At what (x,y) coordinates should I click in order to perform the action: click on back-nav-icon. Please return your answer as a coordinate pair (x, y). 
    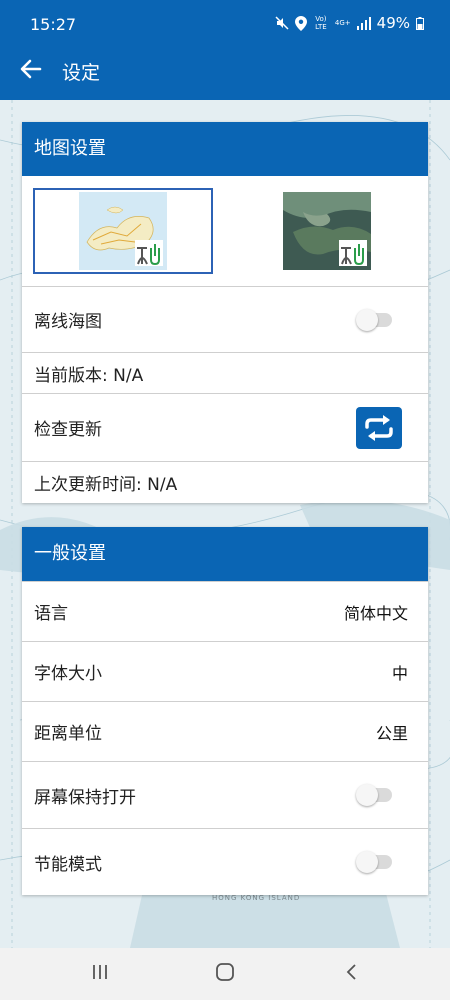
    Looking at the image, I should click on (352, 972).